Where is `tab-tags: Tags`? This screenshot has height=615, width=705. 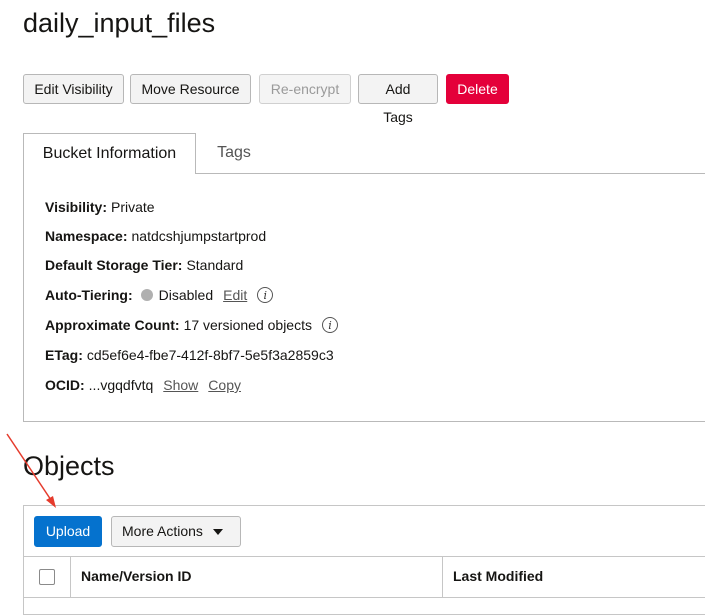
tab-tags: Tags is located at coordinates (234, 153).